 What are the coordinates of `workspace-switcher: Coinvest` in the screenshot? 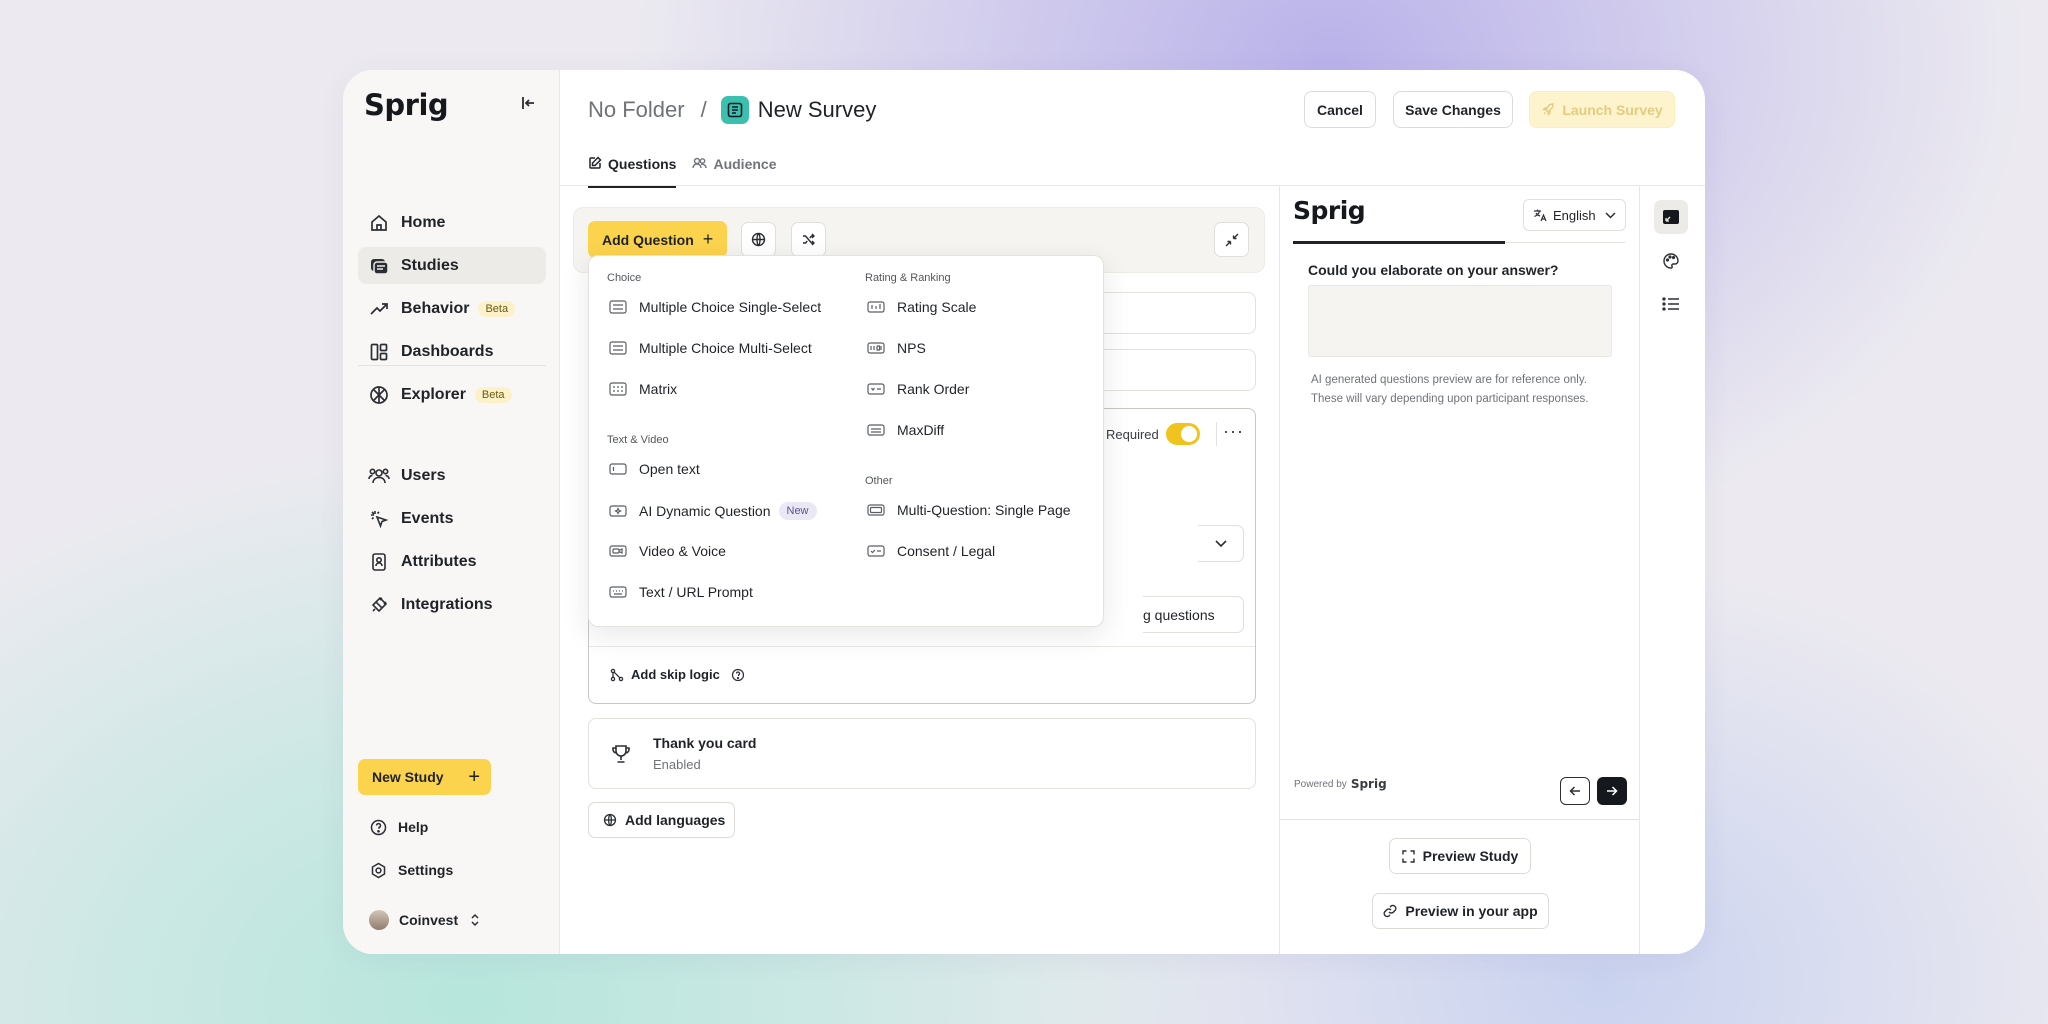 It's located at (424, 920).